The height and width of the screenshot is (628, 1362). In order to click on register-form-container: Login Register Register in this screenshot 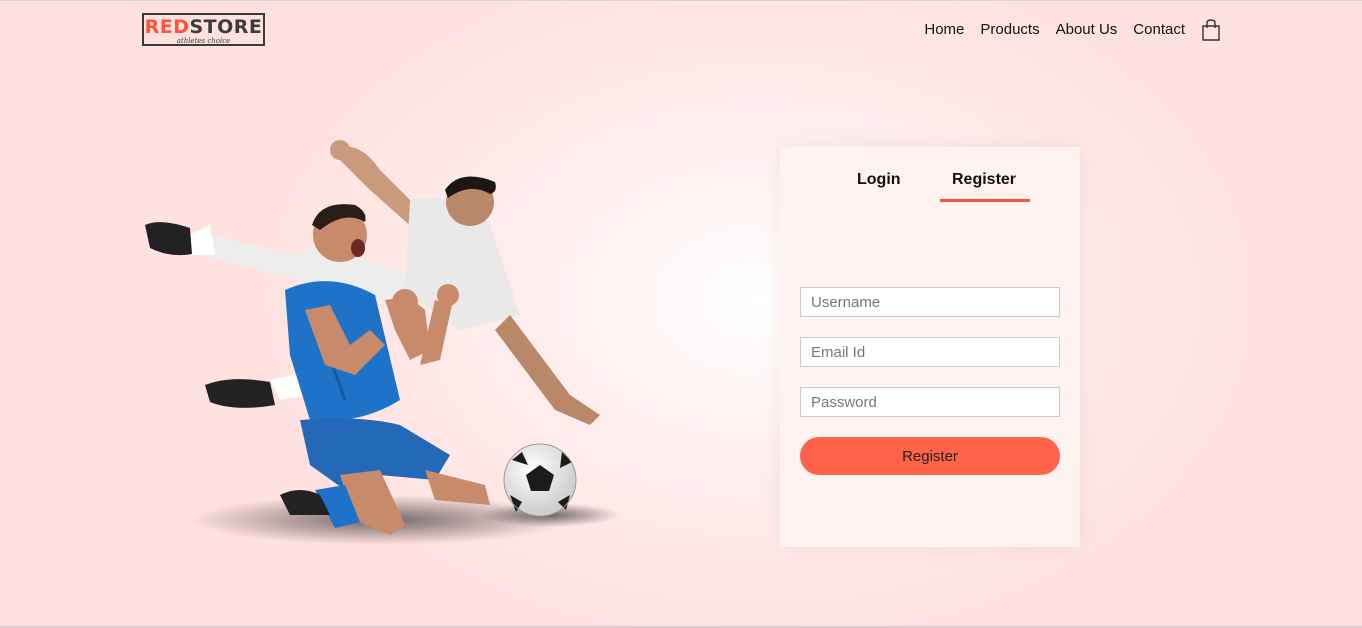, I will do `click(930, 347)`.